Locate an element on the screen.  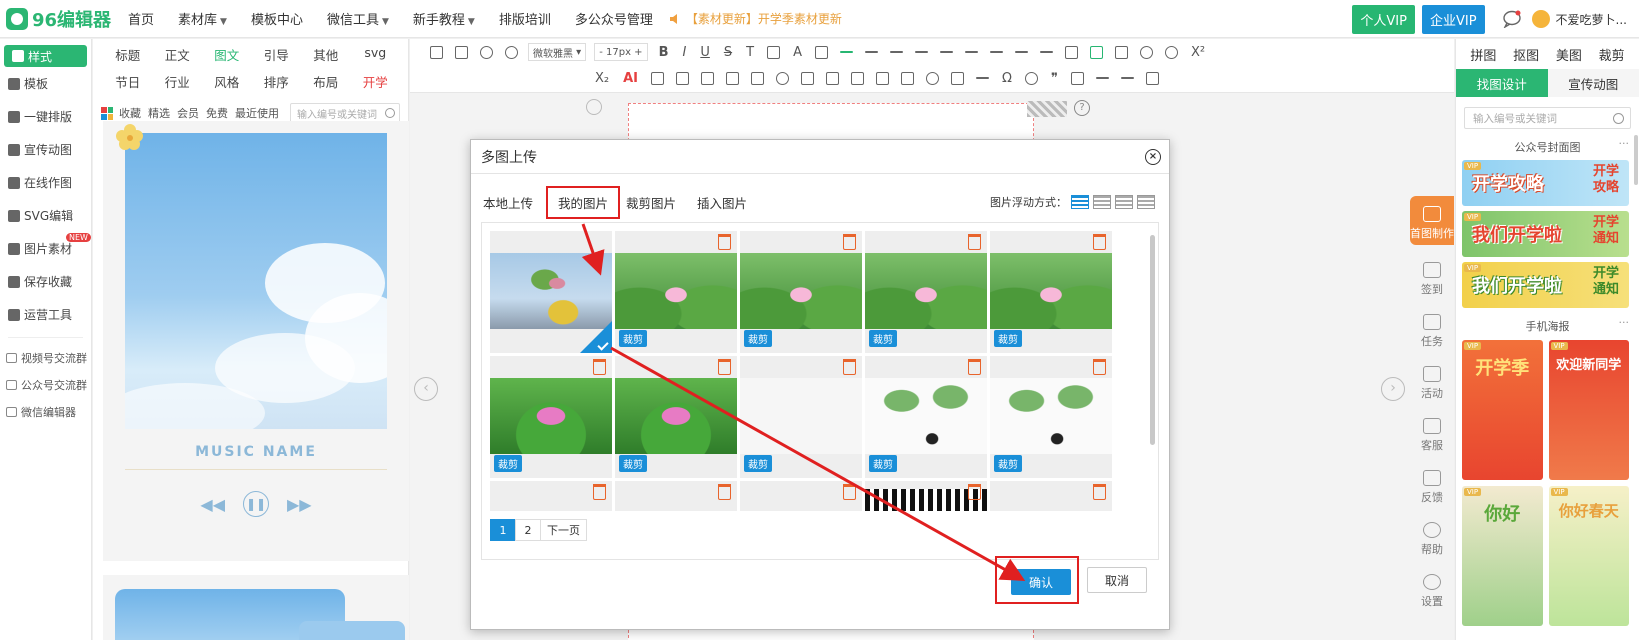
tab-cropped-images: 裁剪图片 is located at coordinates (651, 202).